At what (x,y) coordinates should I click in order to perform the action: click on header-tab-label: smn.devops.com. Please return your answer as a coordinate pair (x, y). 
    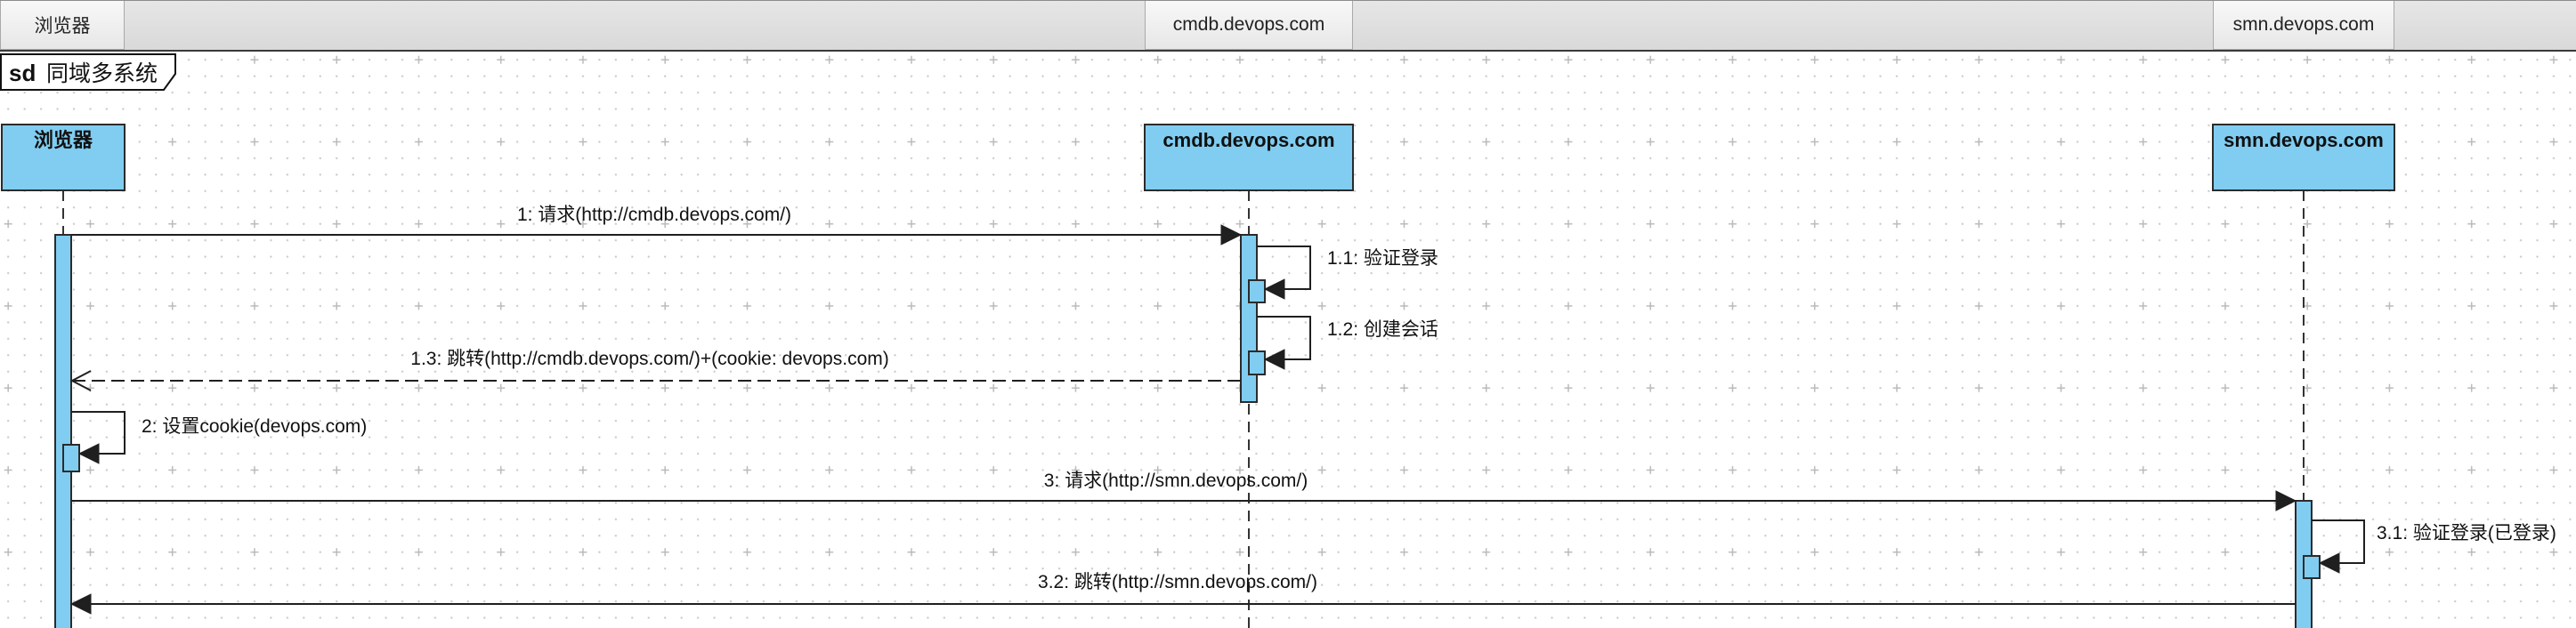
    Looking at the image, I should click on (2303, 25).